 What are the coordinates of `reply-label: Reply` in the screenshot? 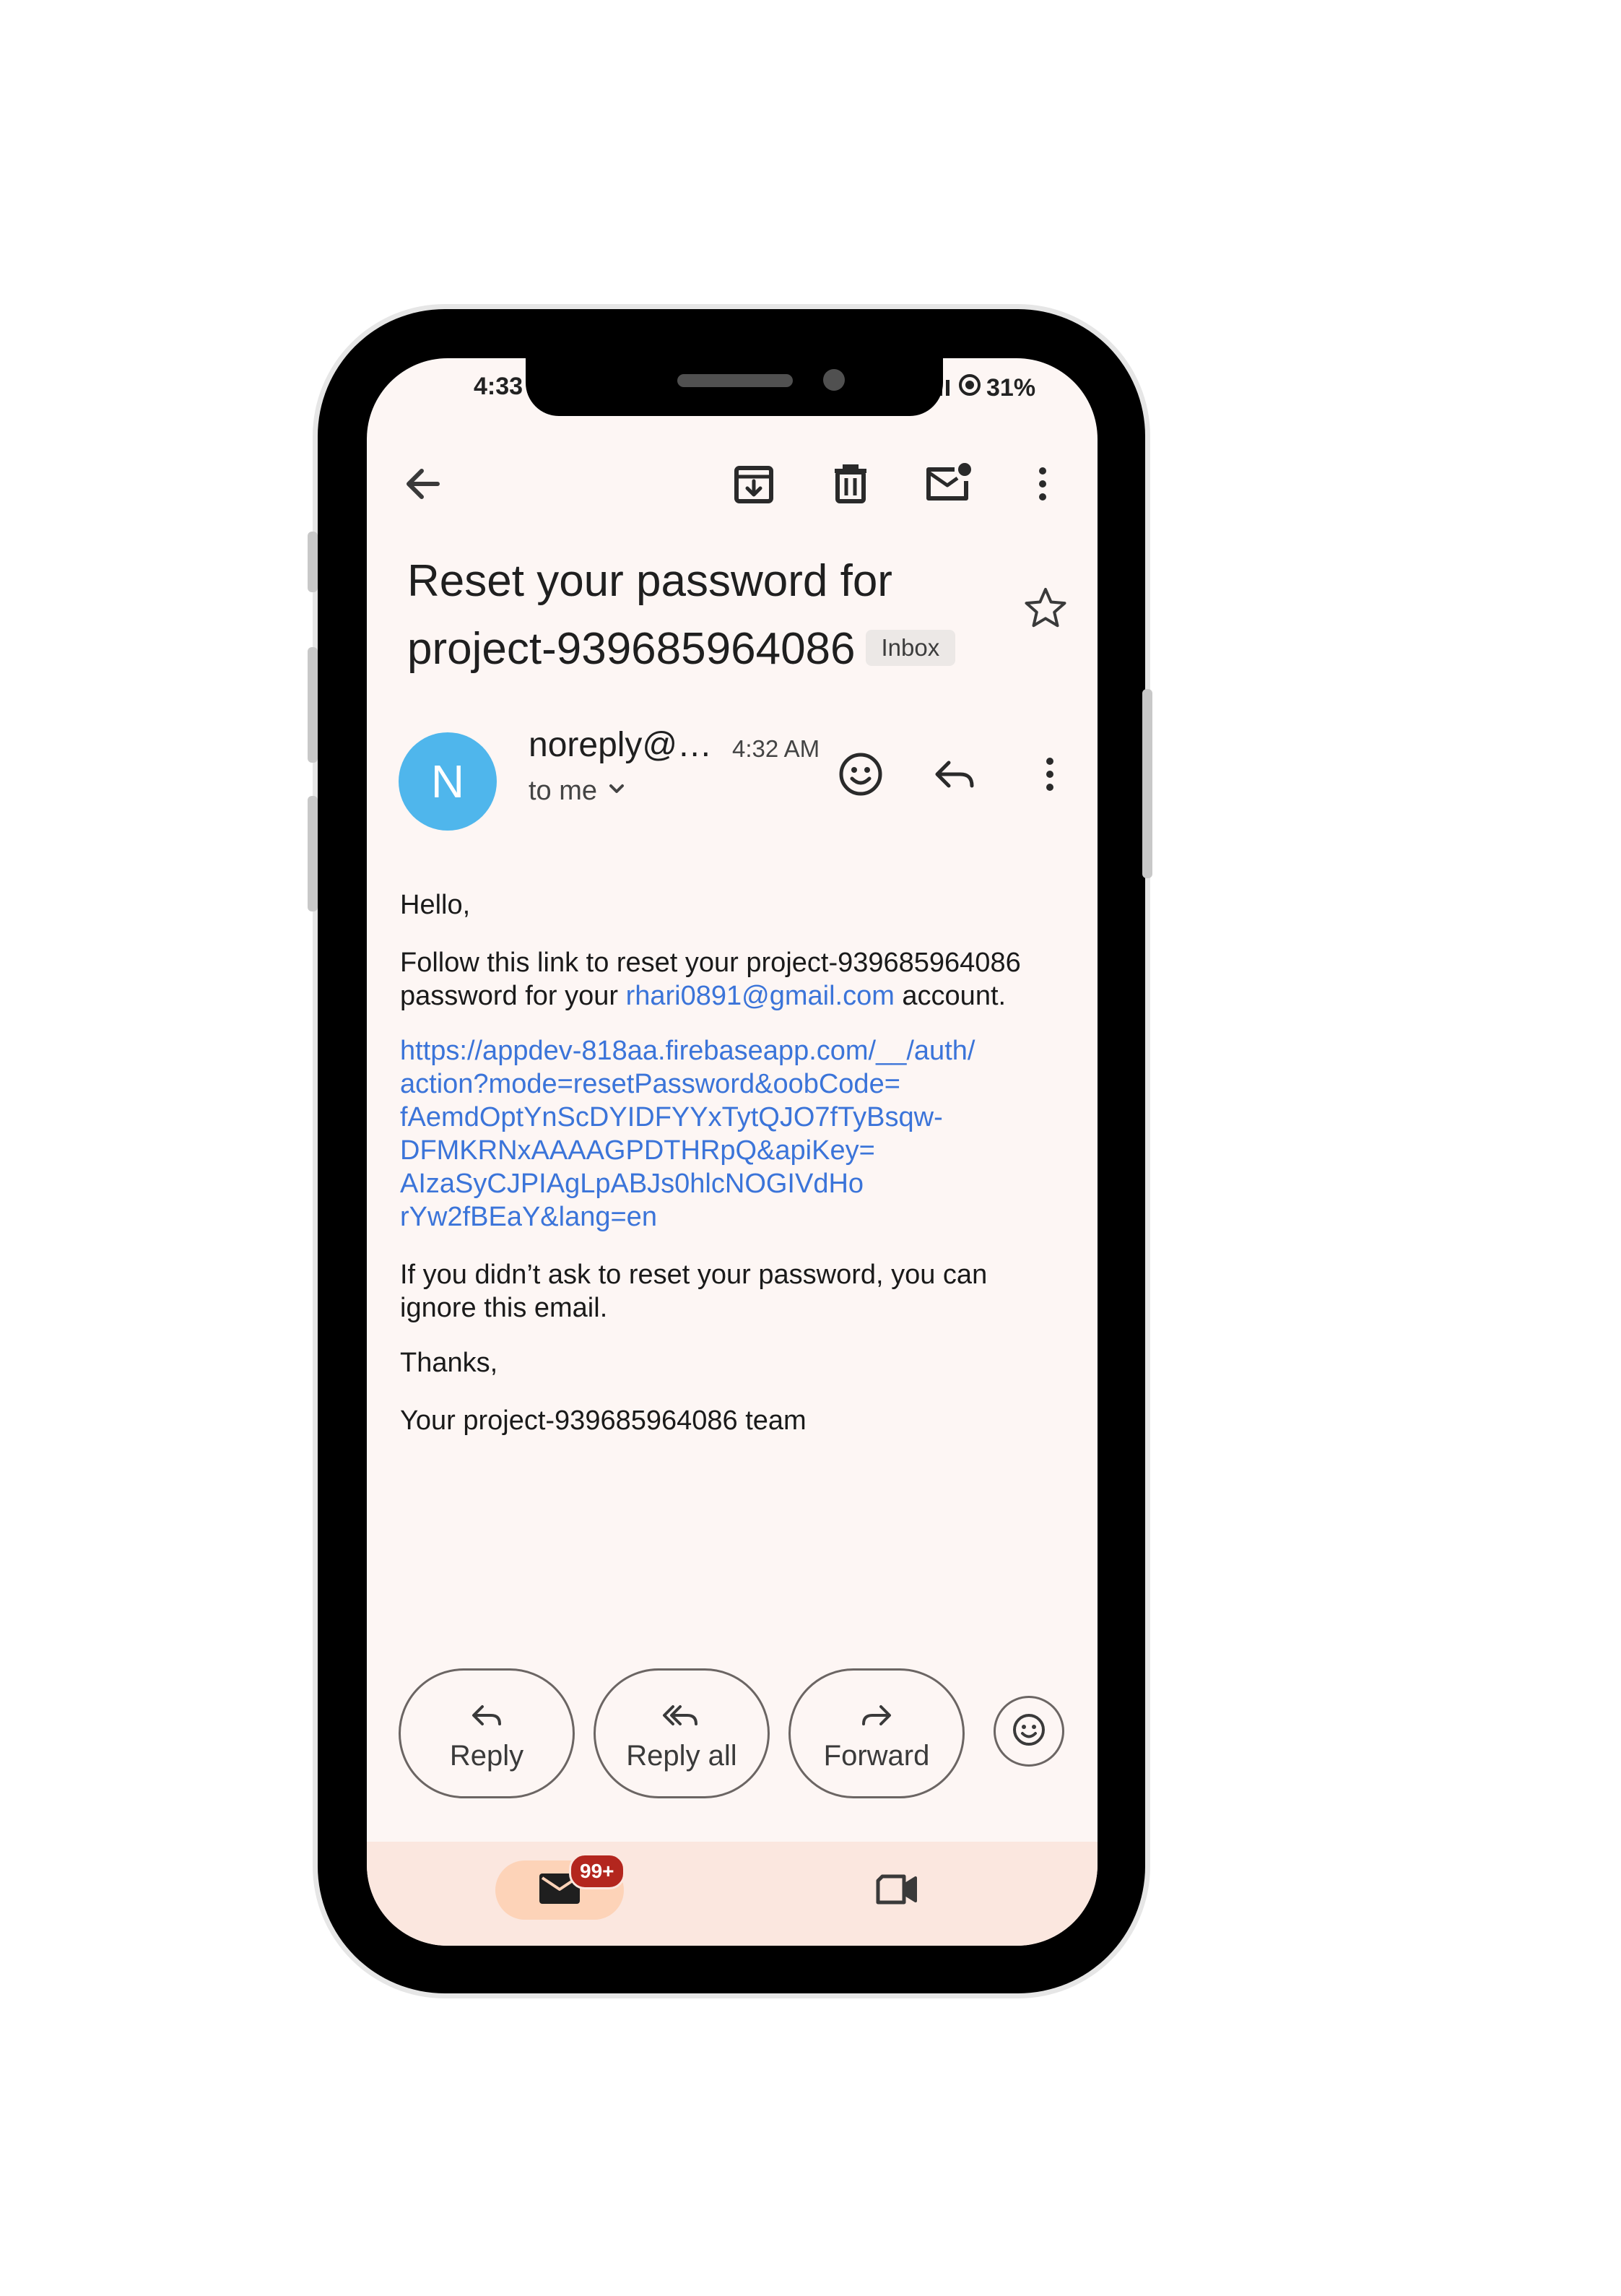 It's located at (486, 1756).